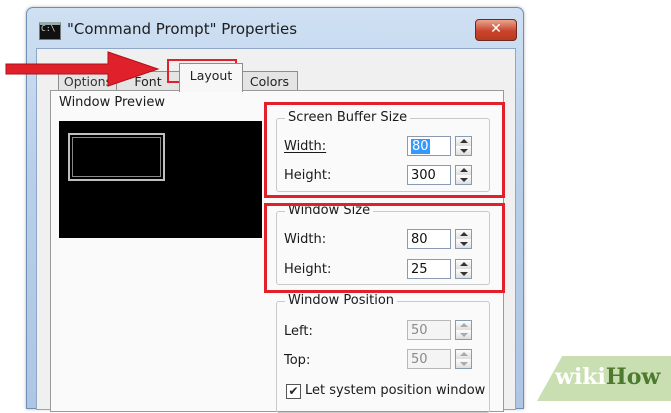 This screenshot has height=413, width=671. What do you see at coordinates (384, 248) in the screenshot?
I see `highlight-window-size` at bounding box center [384, 248].